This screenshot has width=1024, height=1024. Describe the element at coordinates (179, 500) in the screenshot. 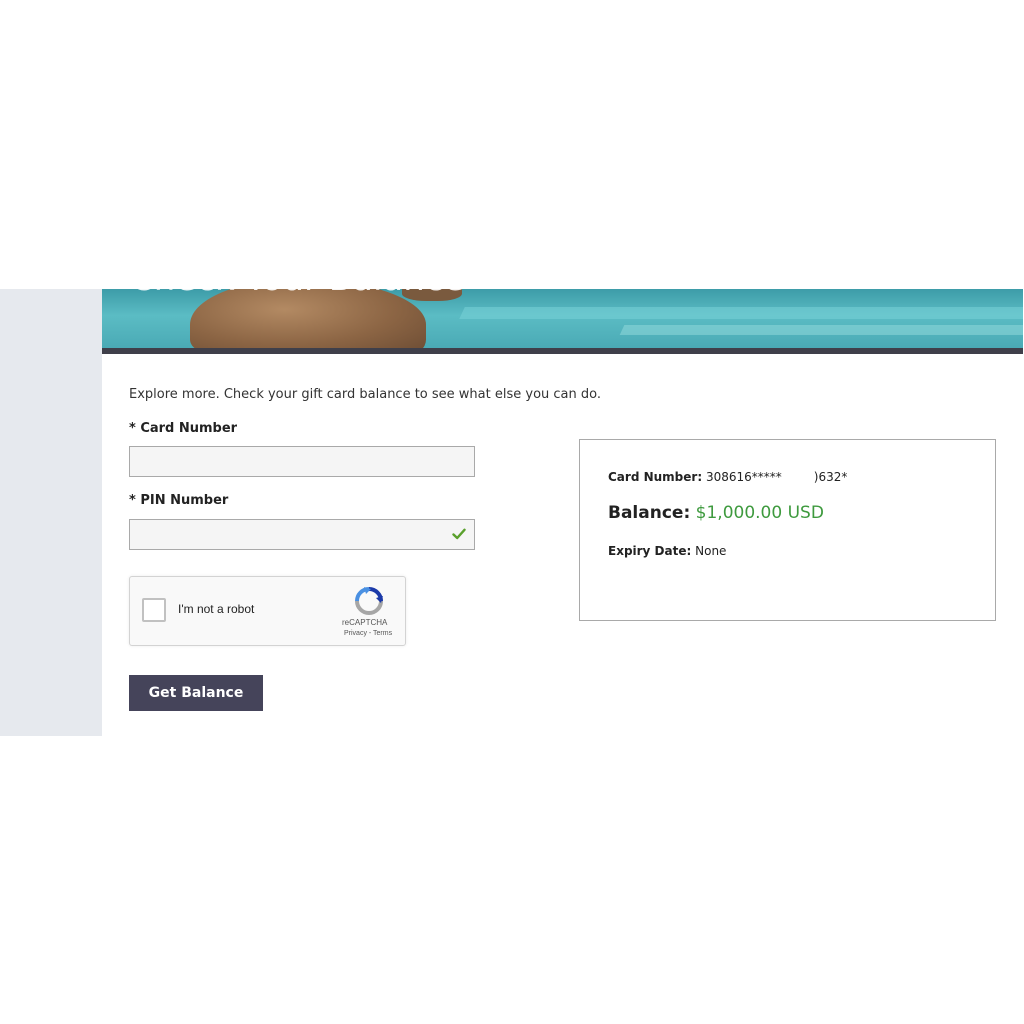

I see `pin-number-label: * PIN Number` at that location.